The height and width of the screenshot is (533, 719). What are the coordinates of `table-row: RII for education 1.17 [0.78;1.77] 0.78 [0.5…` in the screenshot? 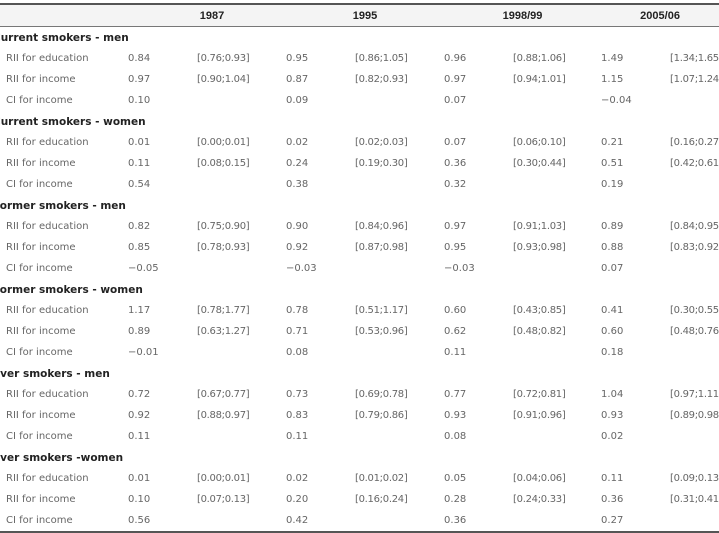 It's located at (359, 310).